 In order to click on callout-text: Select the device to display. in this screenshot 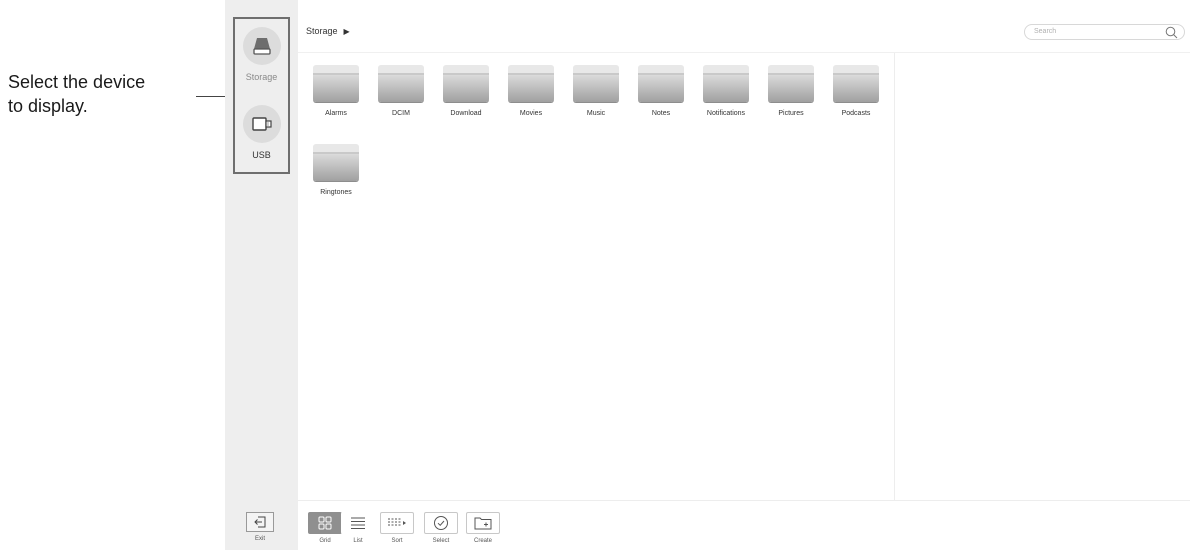, I will do `click(103, 94)`.